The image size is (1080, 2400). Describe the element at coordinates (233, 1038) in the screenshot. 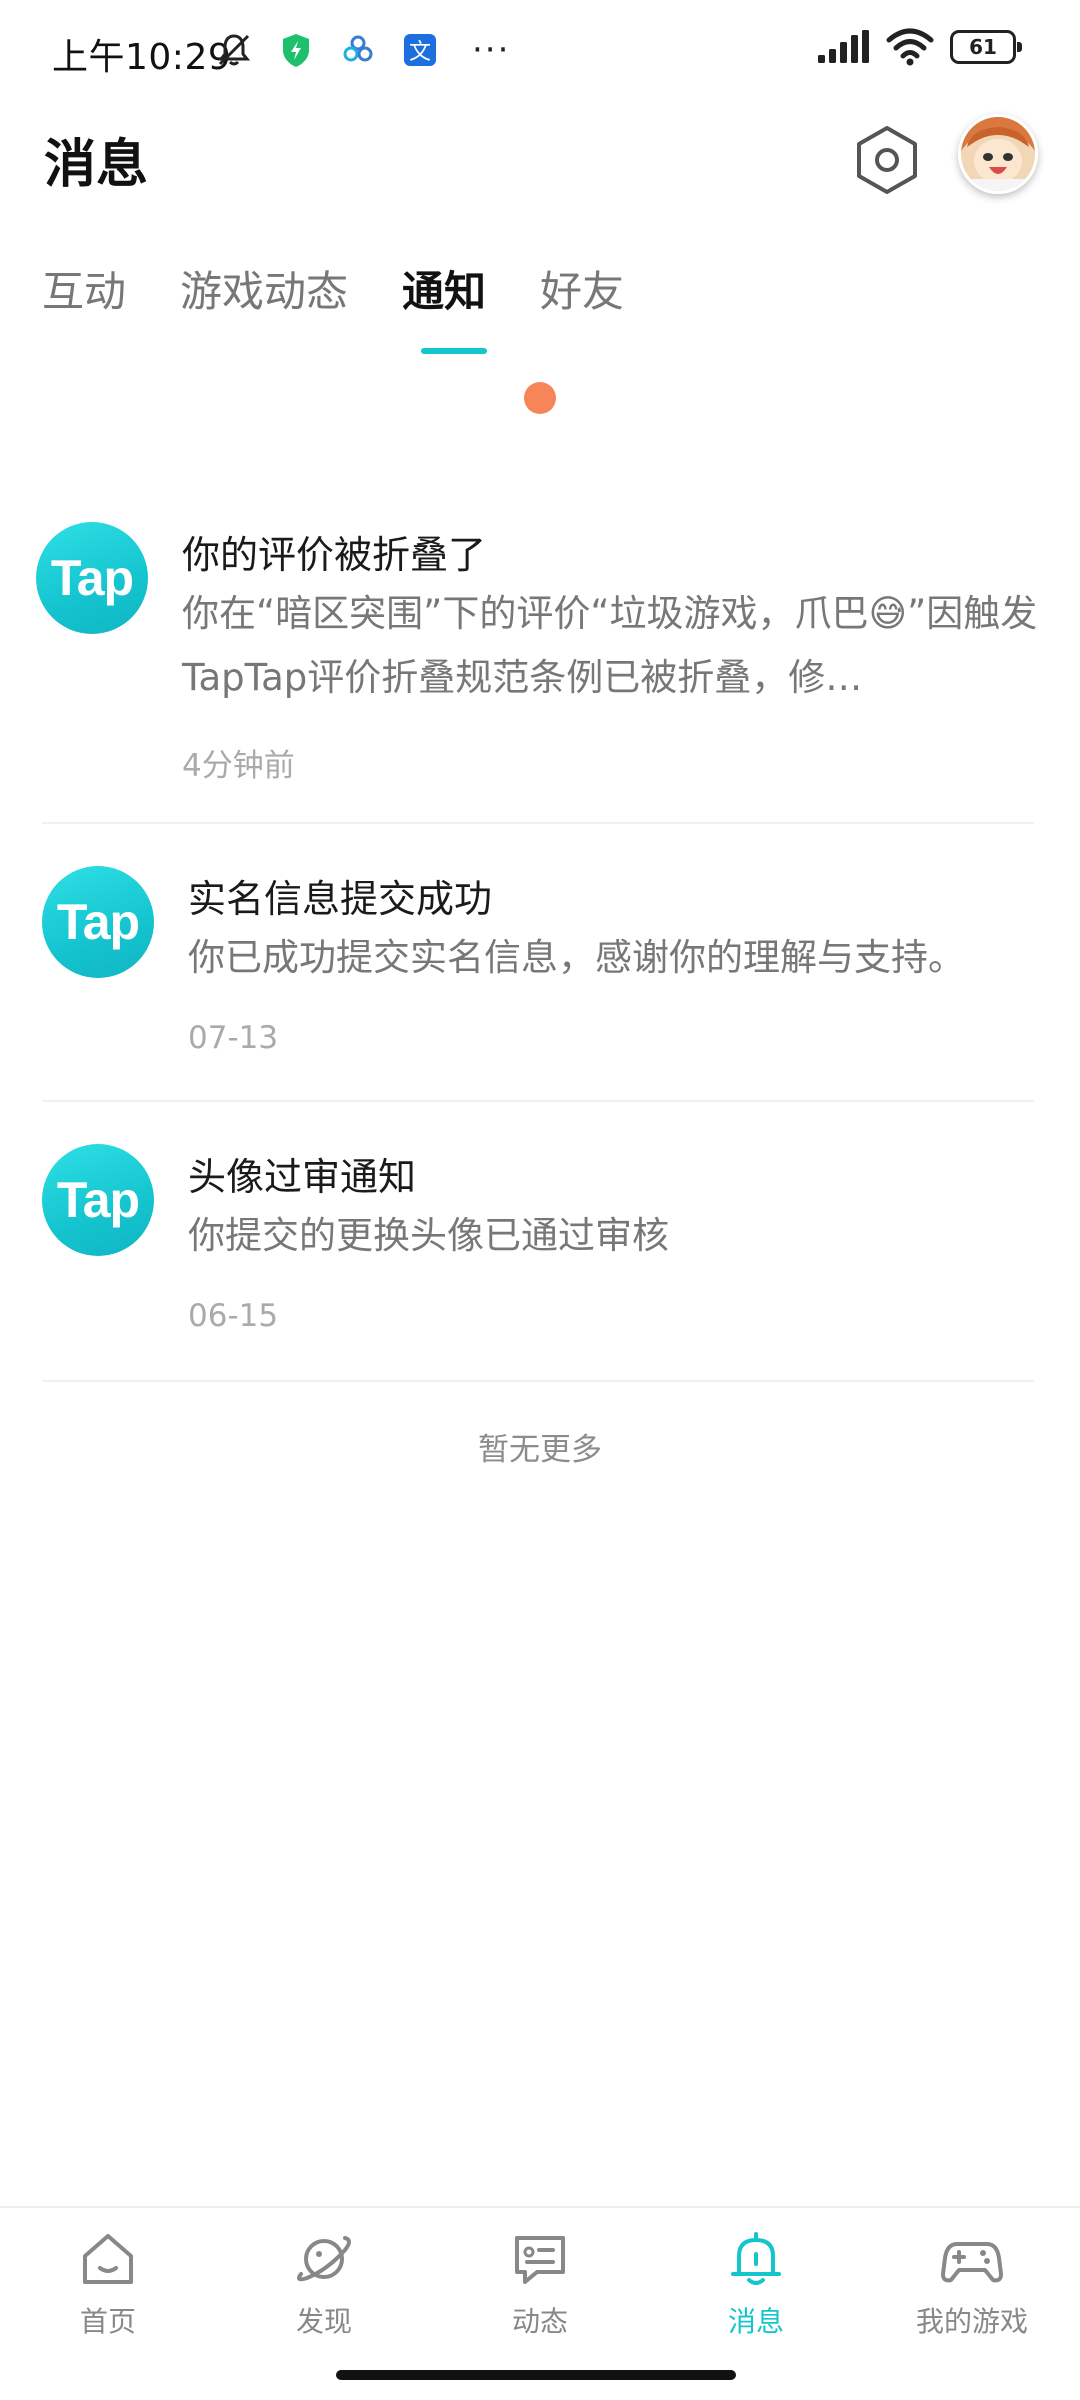

I see `notification-time: 07-13` at that location.